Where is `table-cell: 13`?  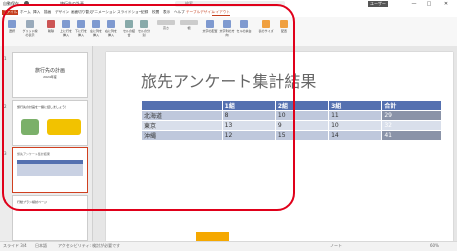
table-cell: 13 is located at coordinates (248, 125).